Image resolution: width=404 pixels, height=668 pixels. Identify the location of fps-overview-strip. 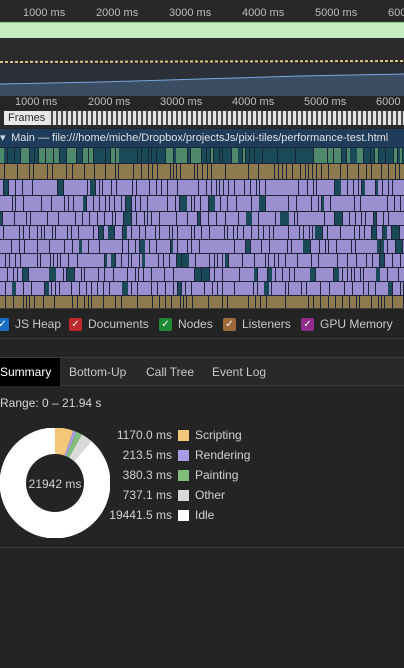
(202, 30).